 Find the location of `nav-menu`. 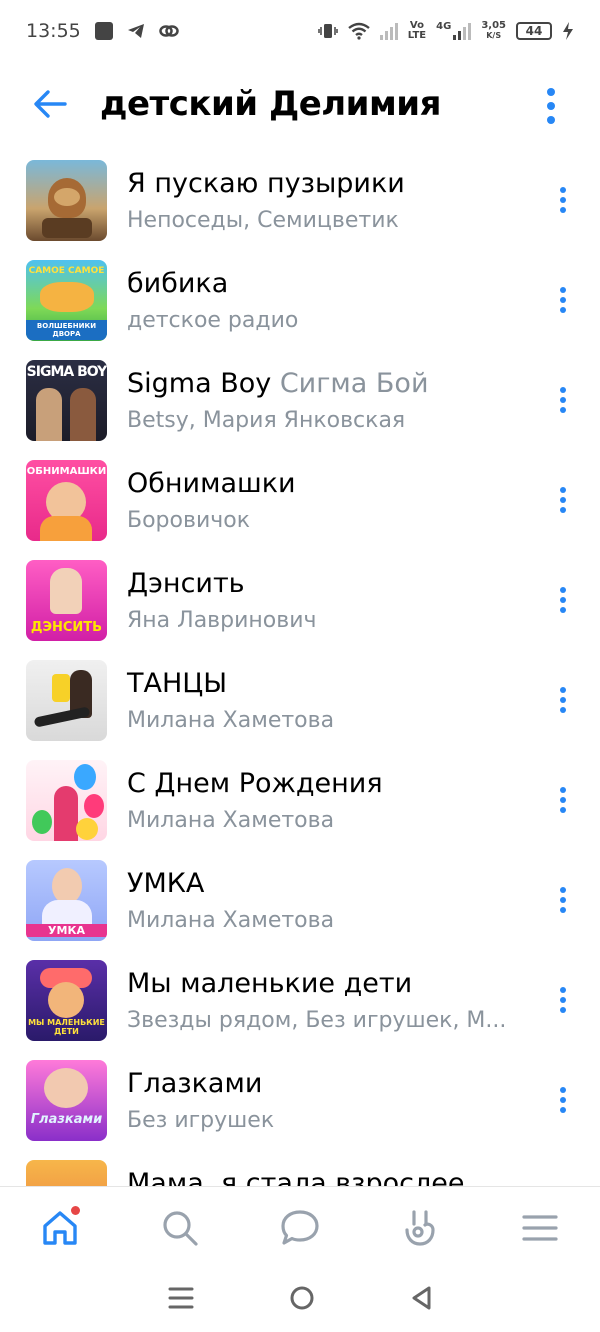

nav-menu is located at coordinates (540, 1228).